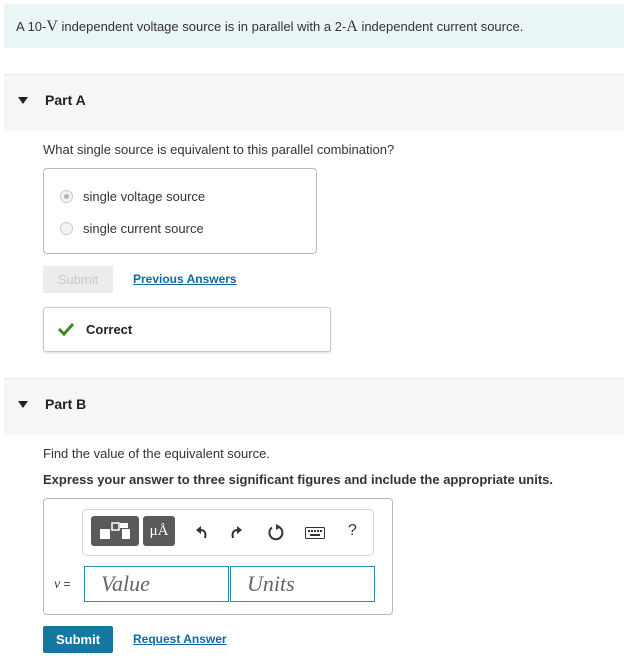 The image size is (624, 672). I want to click on templates-button, so click(115, 531).